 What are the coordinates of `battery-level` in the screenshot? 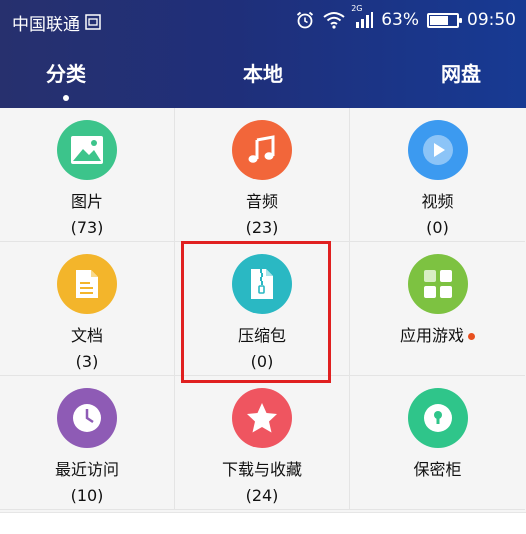 It's located at (439, 20).